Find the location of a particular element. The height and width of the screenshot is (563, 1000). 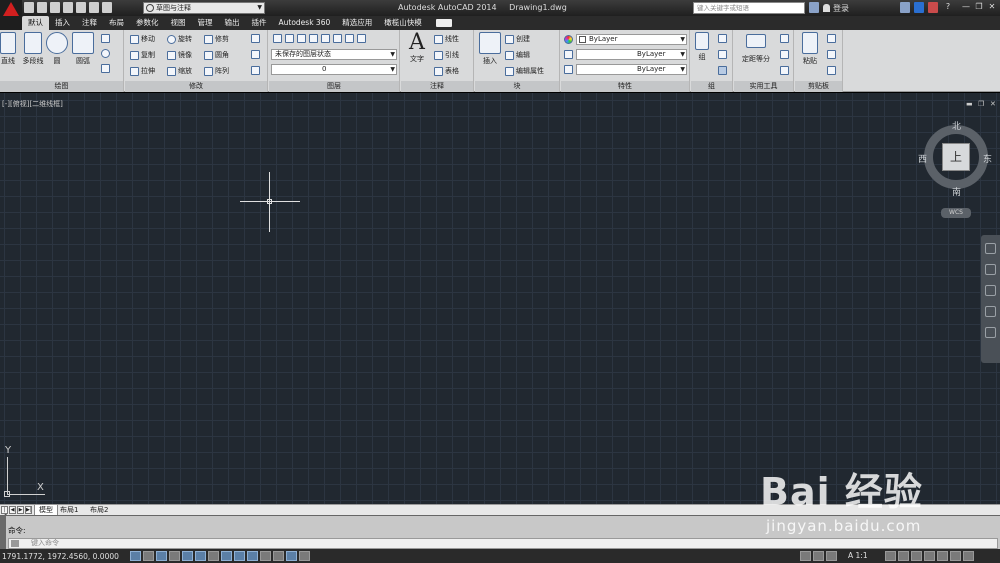

array-button: 阵列 is located at coordinates (216, 71).